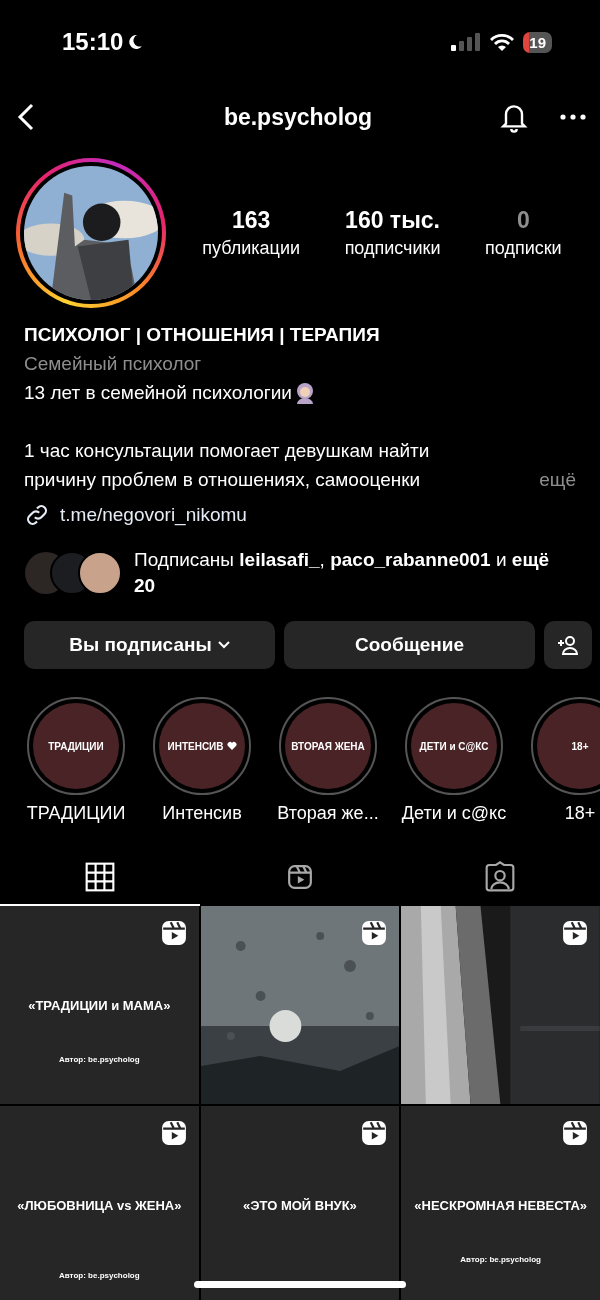  What do you see at coordinates (466, 42) in the screenshot?
I see `signal-icon` at bounding box center [466, 42].